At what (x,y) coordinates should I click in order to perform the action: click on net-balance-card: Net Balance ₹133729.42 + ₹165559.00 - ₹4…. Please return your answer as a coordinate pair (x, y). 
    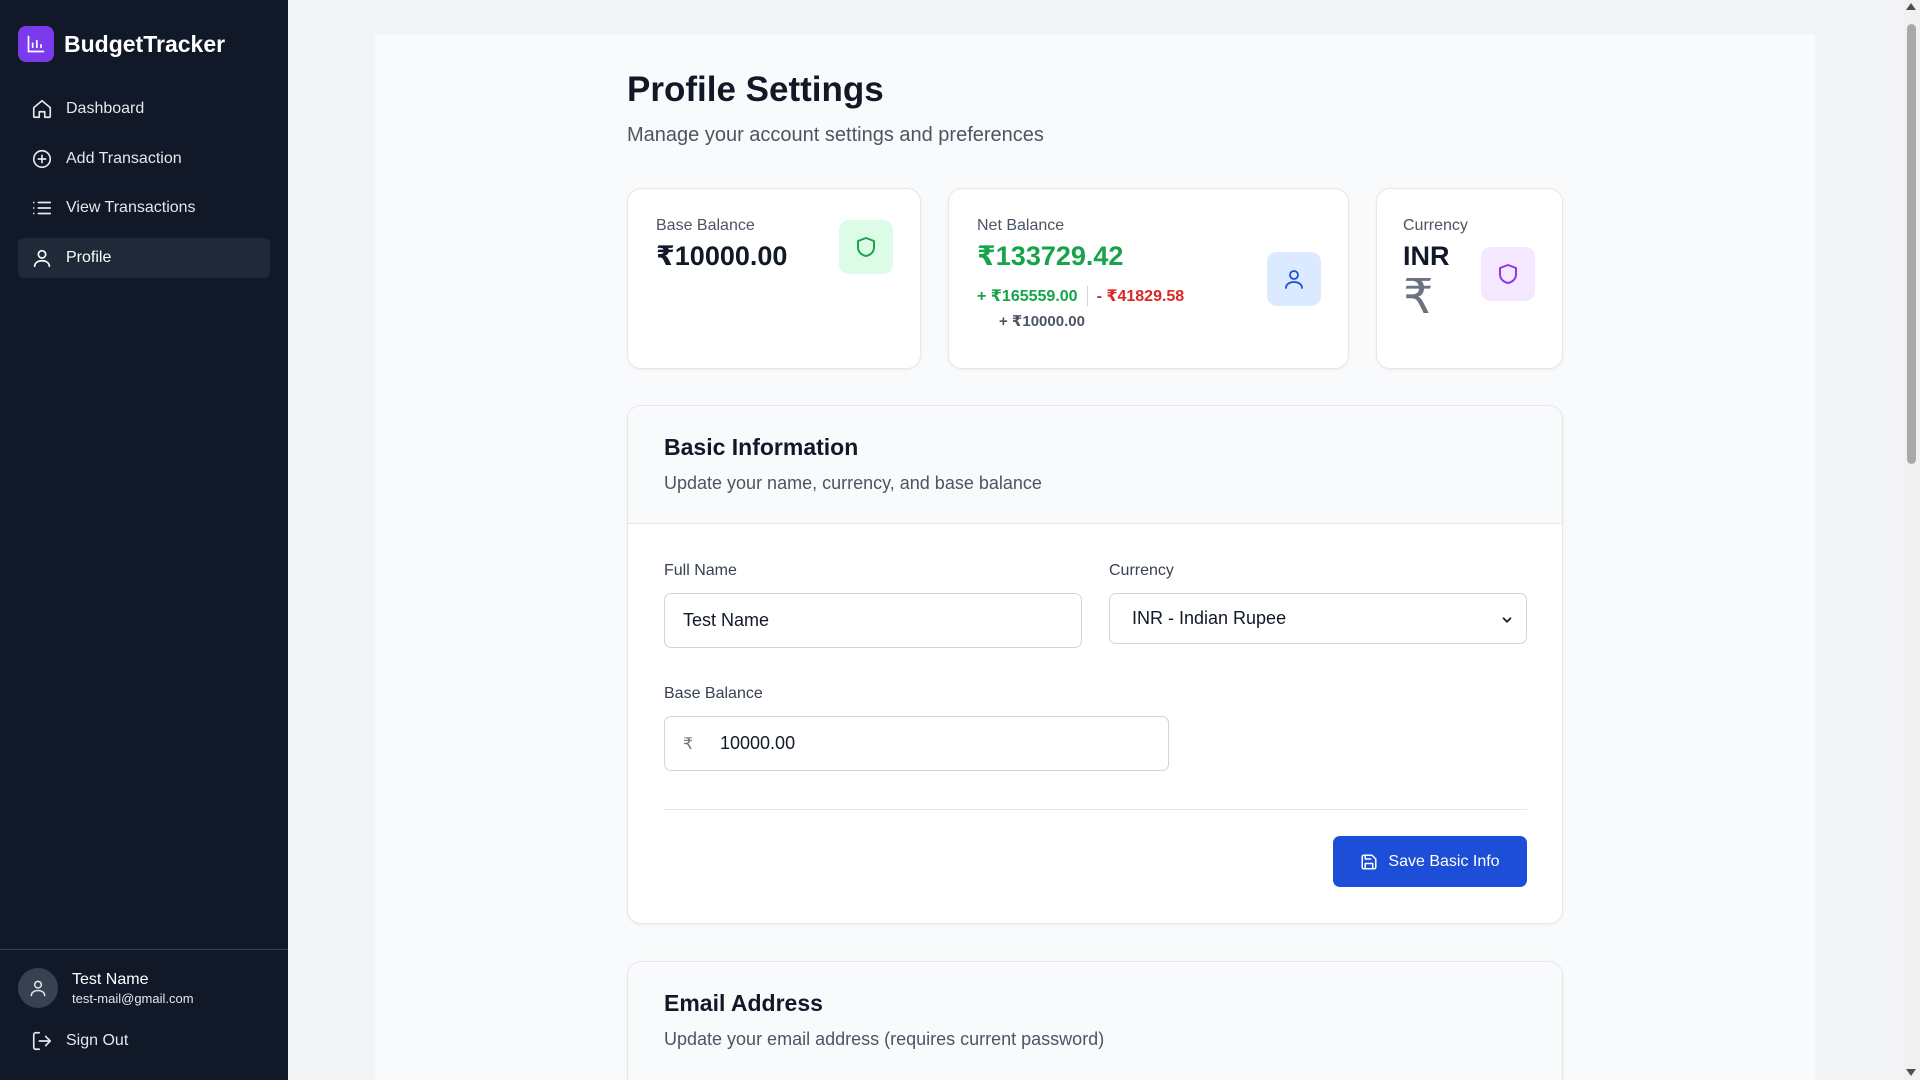
    Looking at the image, I should click on (1148, 278).